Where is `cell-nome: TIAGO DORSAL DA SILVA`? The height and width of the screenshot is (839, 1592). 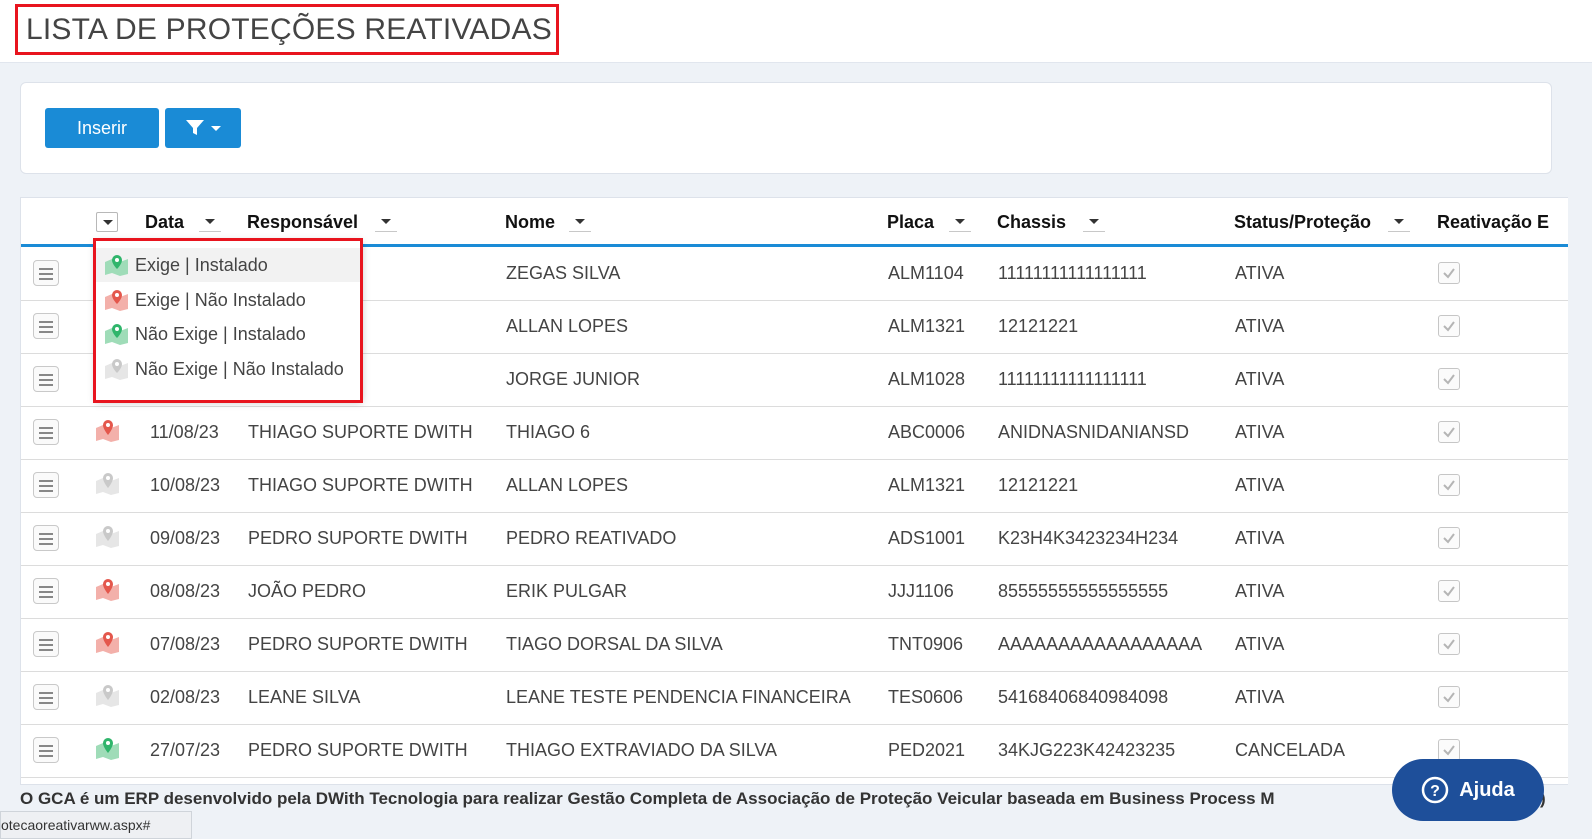 cell-nome: TIAGO DORSAL DA SILVA is located at coordinates (614, 644).